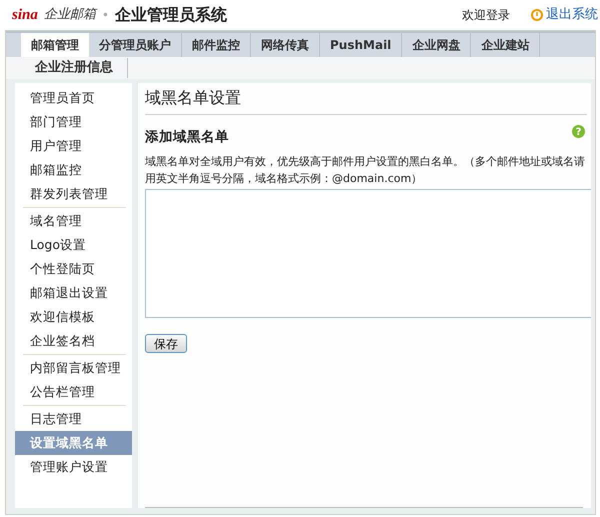 This screenshot has height=517, width=600. What do you see at coordinates (73, 122) in the screenshot?
I see `sidebar-item: 部门管理` at bounding box center [73, 122].